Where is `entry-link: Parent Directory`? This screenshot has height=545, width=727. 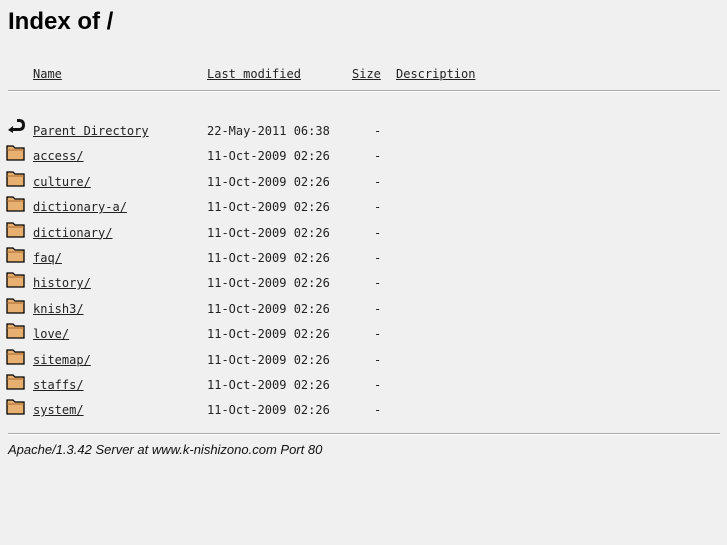 entry-link: Parent Directory is located at coordinates (91, 131).